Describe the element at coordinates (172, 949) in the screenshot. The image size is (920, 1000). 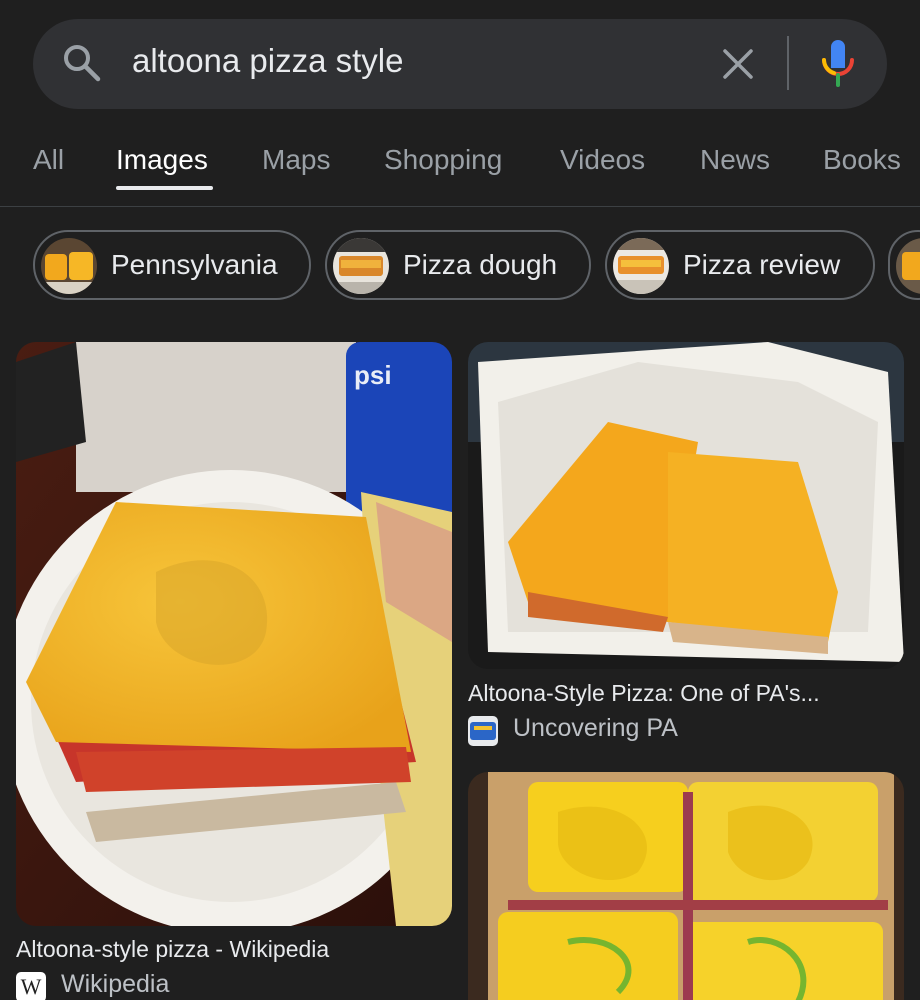
I see `result-title: Altoona-style pizza - Wikipedia` at that location.